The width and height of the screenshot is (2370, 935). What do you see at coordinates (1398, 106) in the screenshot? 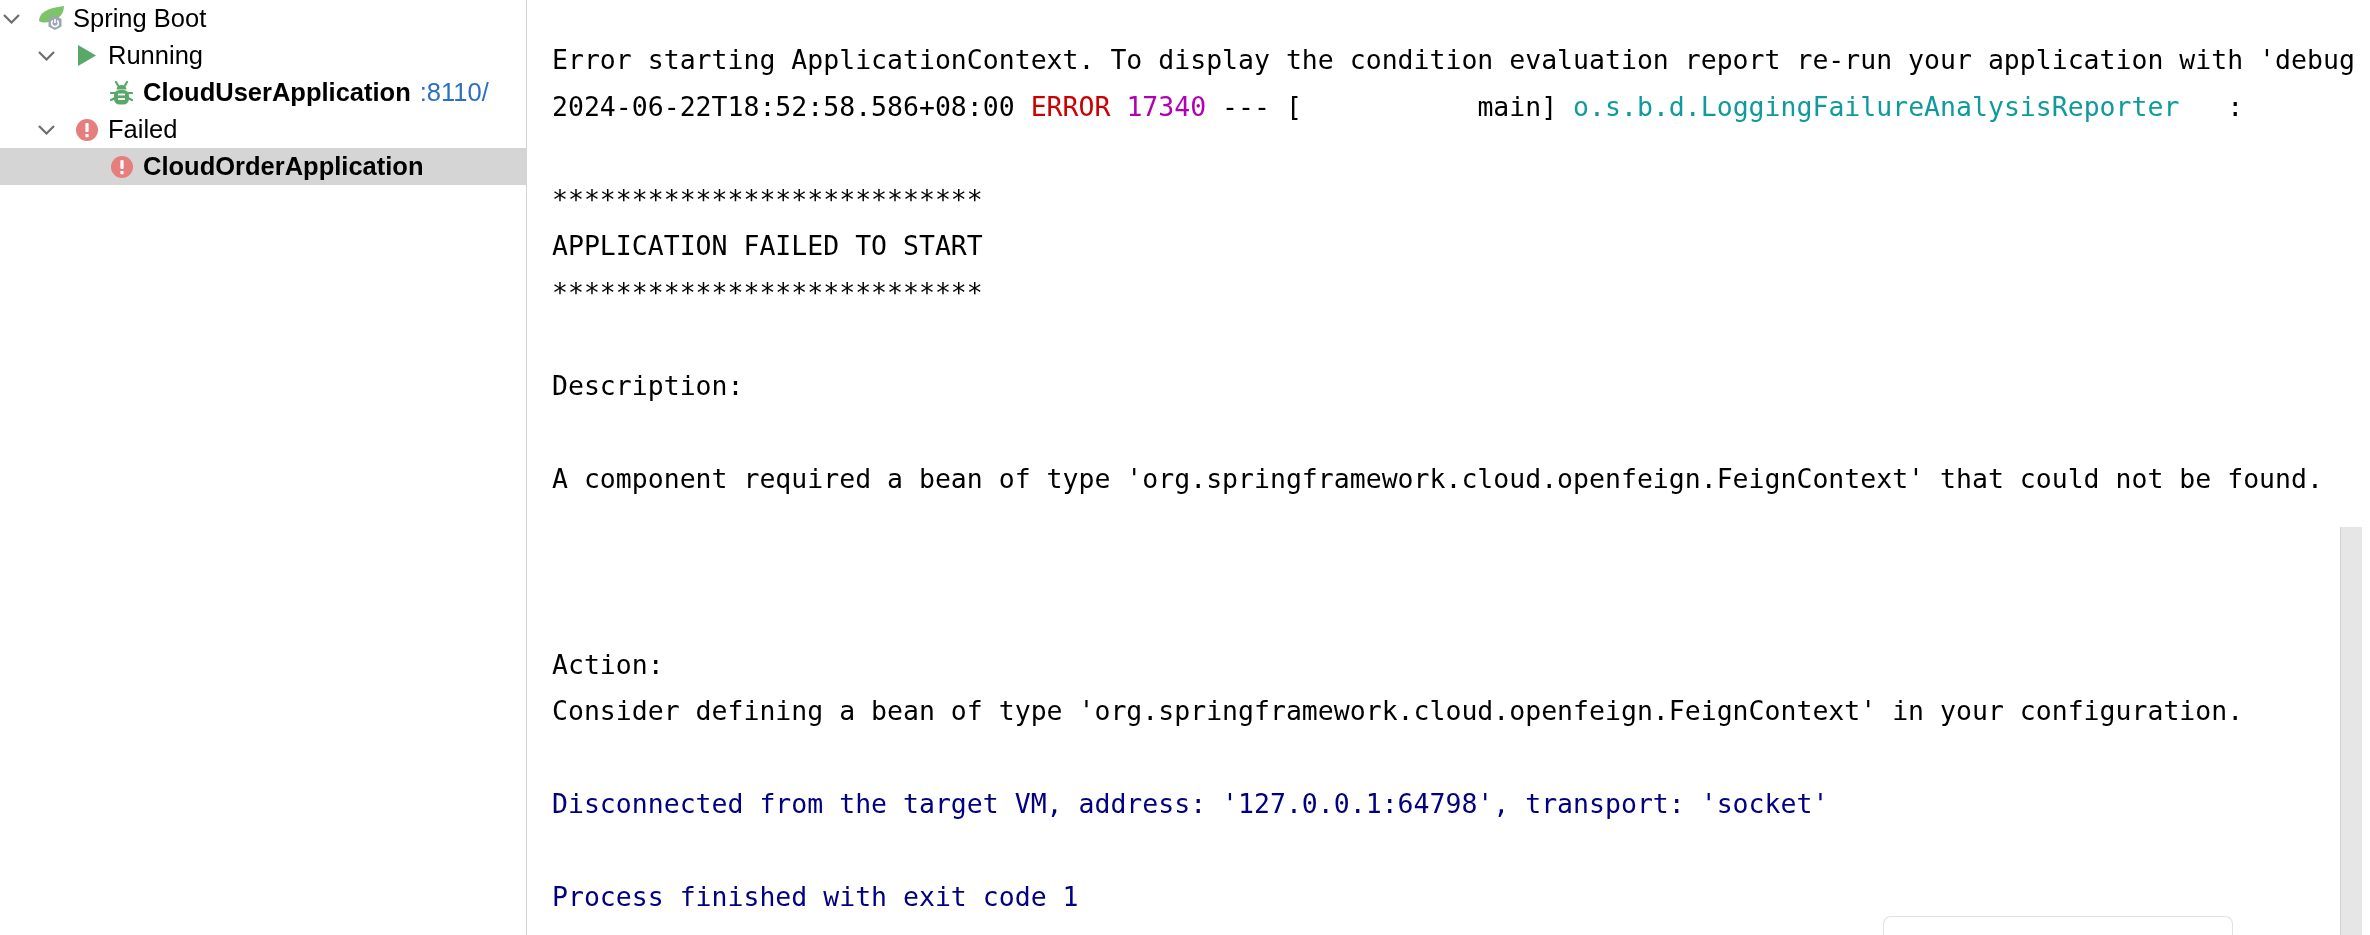
I see `log-line: 2024-06-22T18:52:58.586+08:00 ERROR 17340 --- [ main] o.s.b.d.LoggingFailureAnalysisReporter :` at bounding box center [1398, 106].